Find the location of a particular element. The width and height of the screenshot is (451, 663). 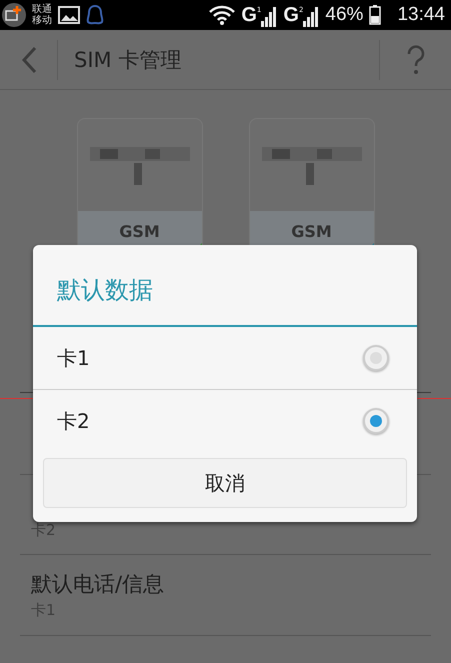

option-label: 卡1 is located at coordinates (73, 358).